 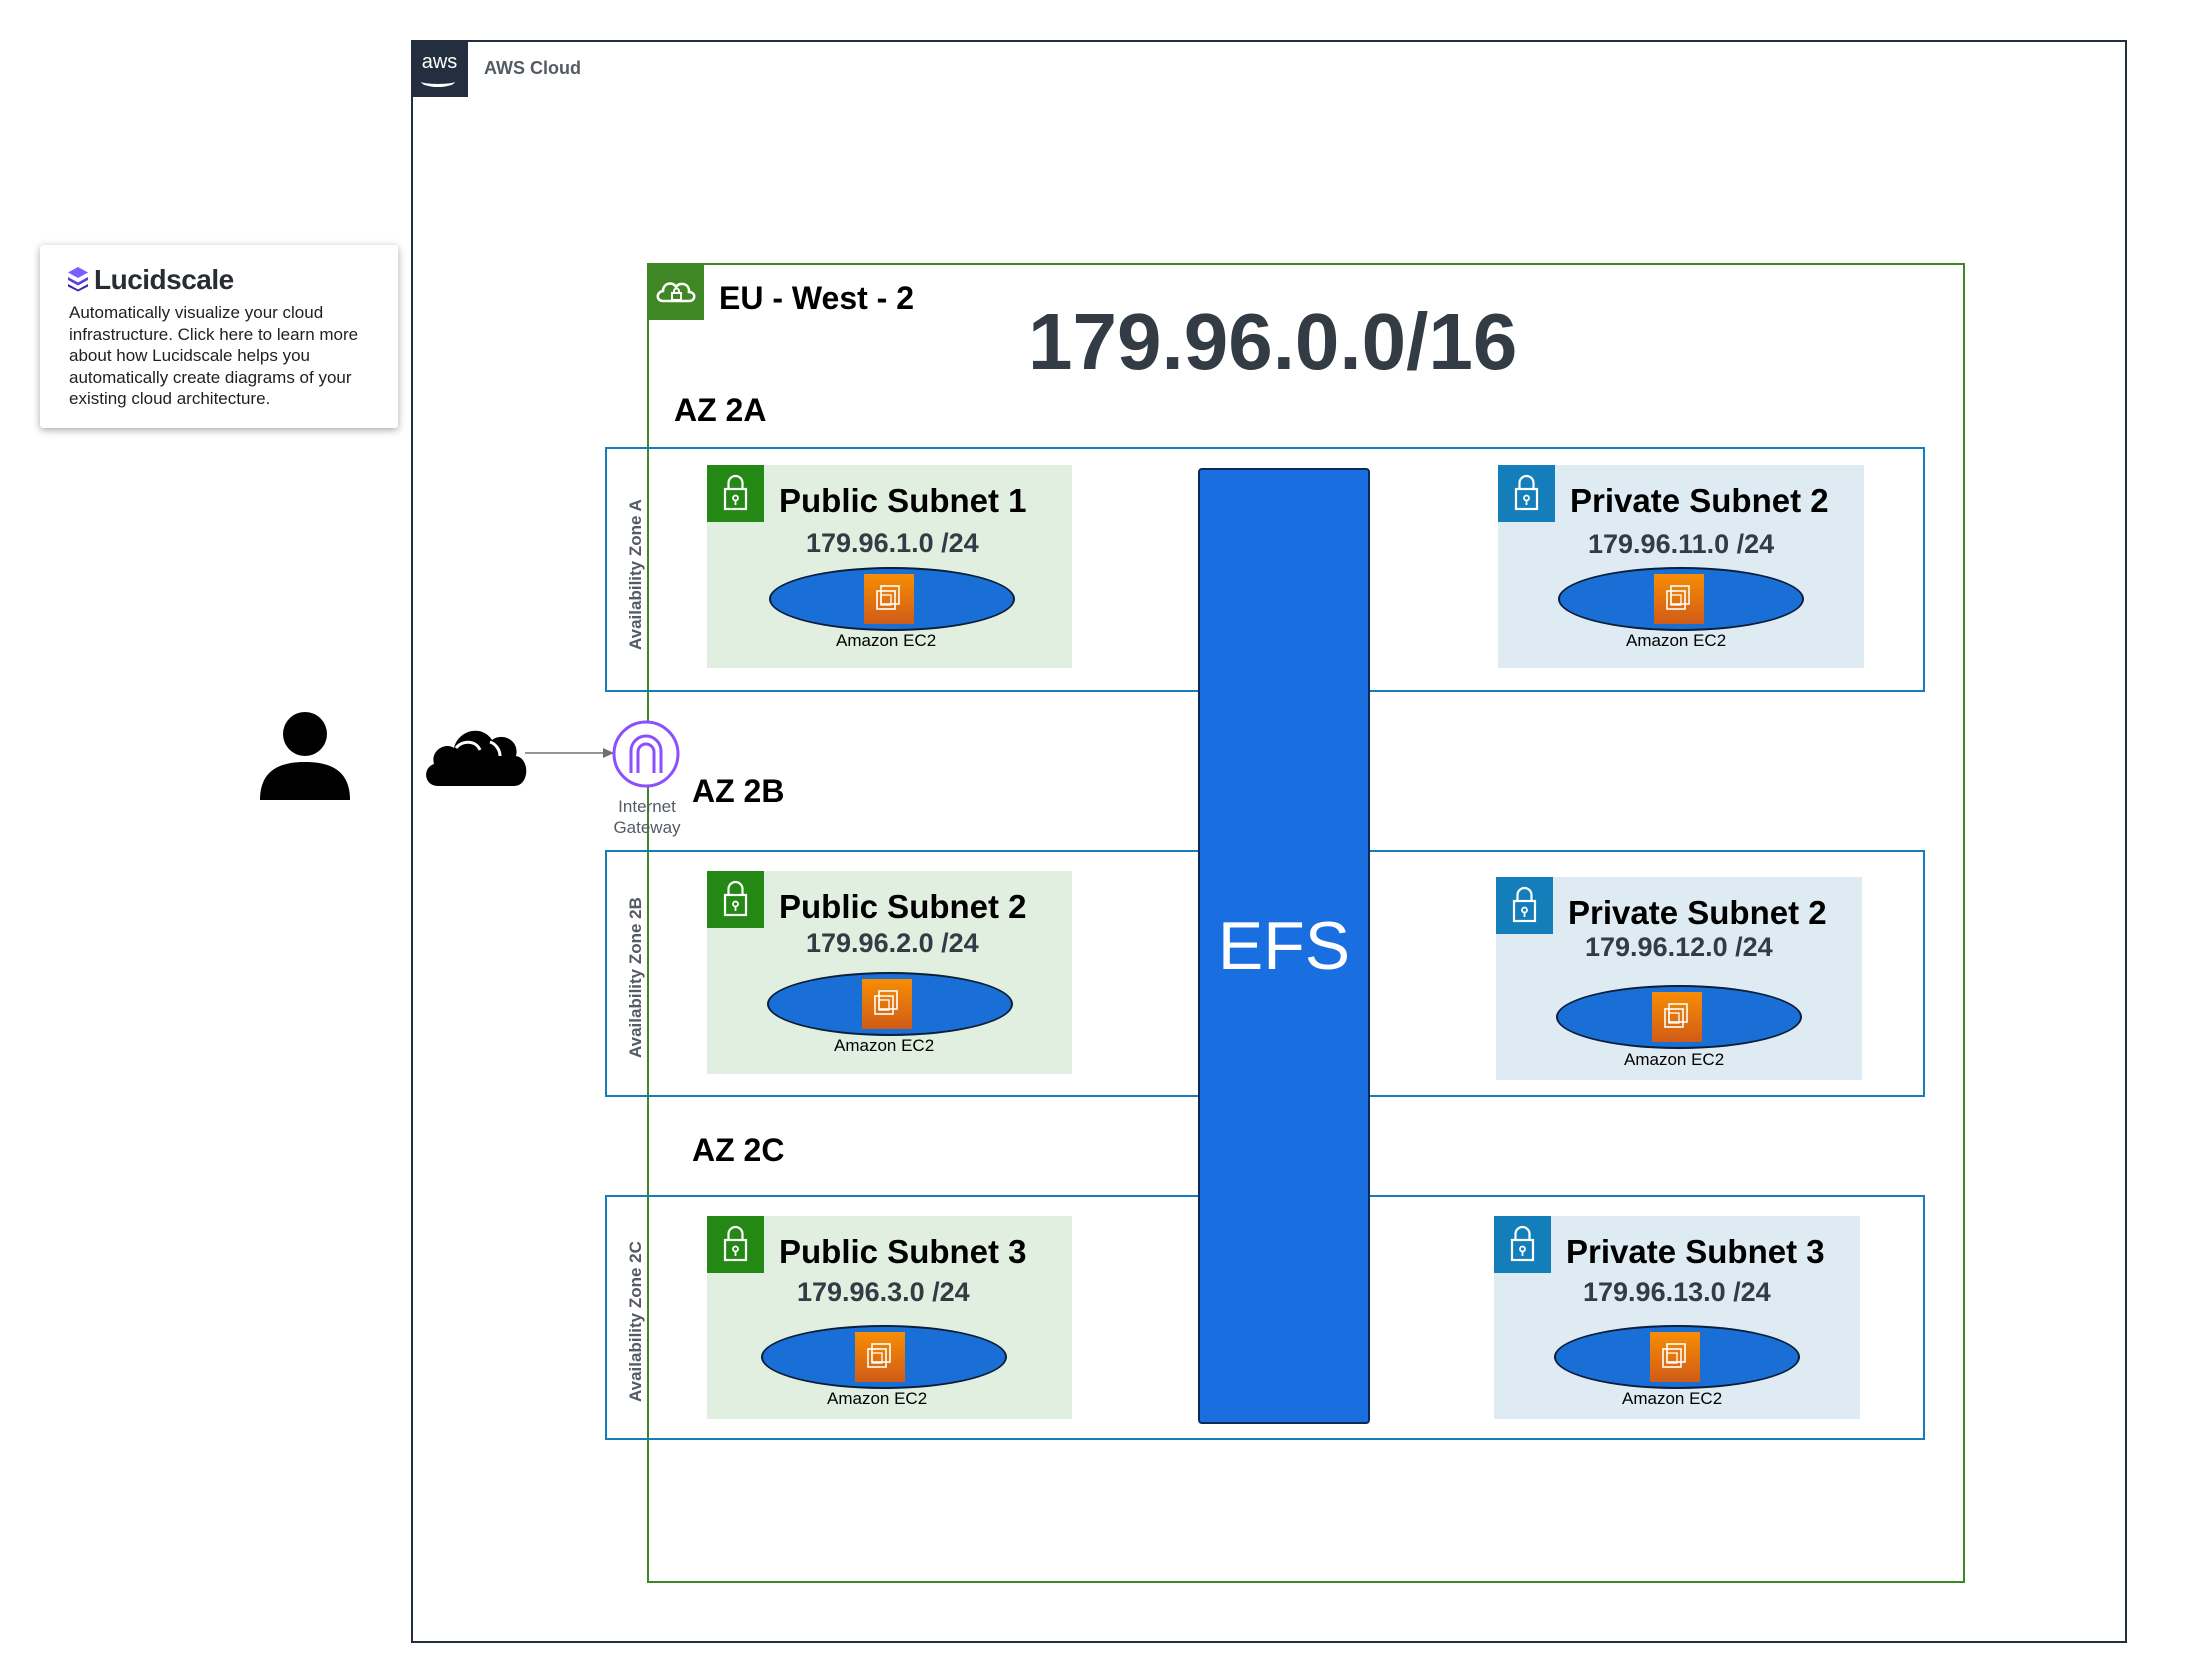 I want to click on aws-logo-icon: aws, so click(x=439, y=68).